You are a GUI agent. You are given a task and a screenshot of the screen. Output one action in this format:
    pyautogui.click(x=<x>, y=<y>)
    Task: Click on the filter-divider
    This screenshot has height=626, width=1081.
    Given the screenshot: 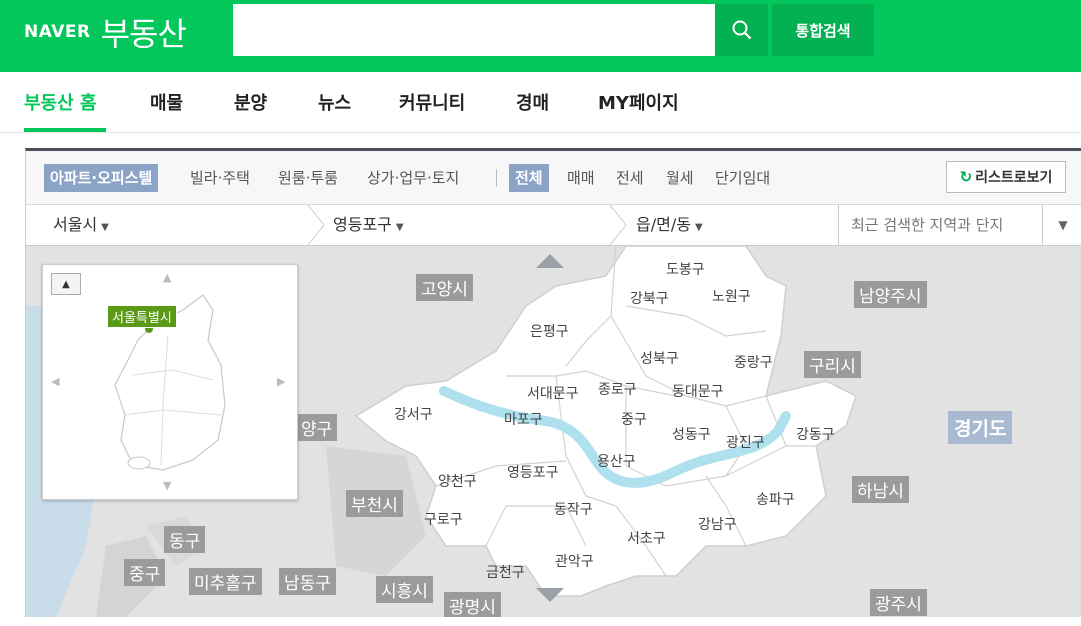 What is the action you would take?
    pyautogui.click(x=496, y=178)
    